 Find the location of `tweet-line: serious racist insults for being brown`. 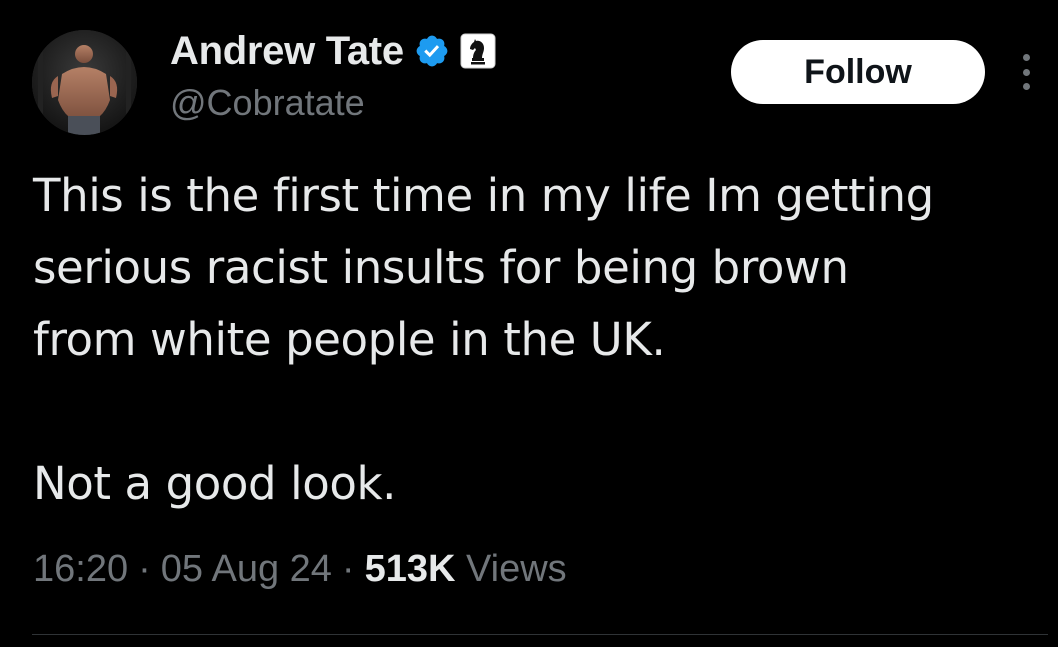

tweet-line: serious racist insults for being brown is located at coordinates (441, 267).